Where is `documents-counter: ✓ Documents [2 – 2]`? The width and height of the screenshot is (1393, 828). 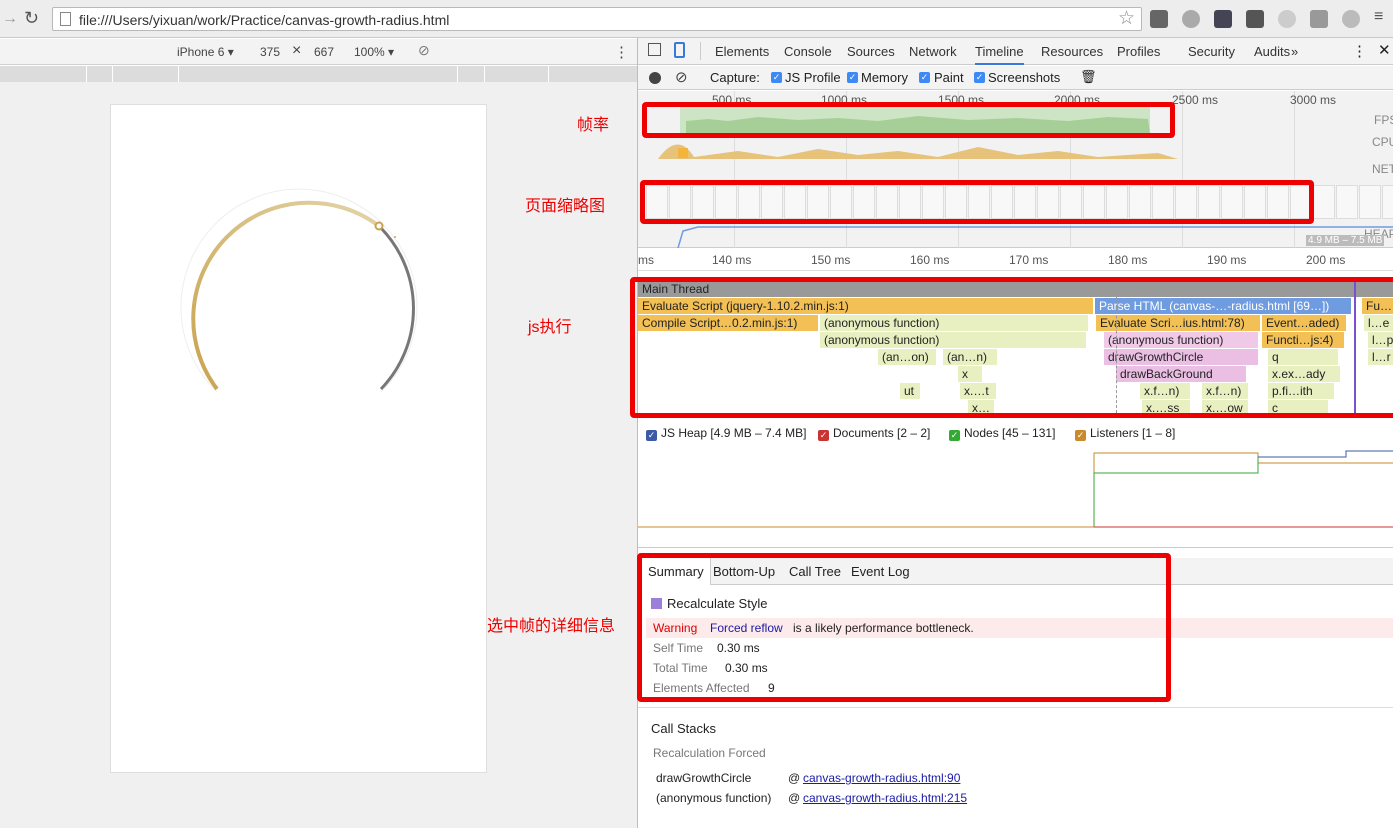
documents-counter: ✓ Documents [2 – 2] is located at coordinates (874, 433).